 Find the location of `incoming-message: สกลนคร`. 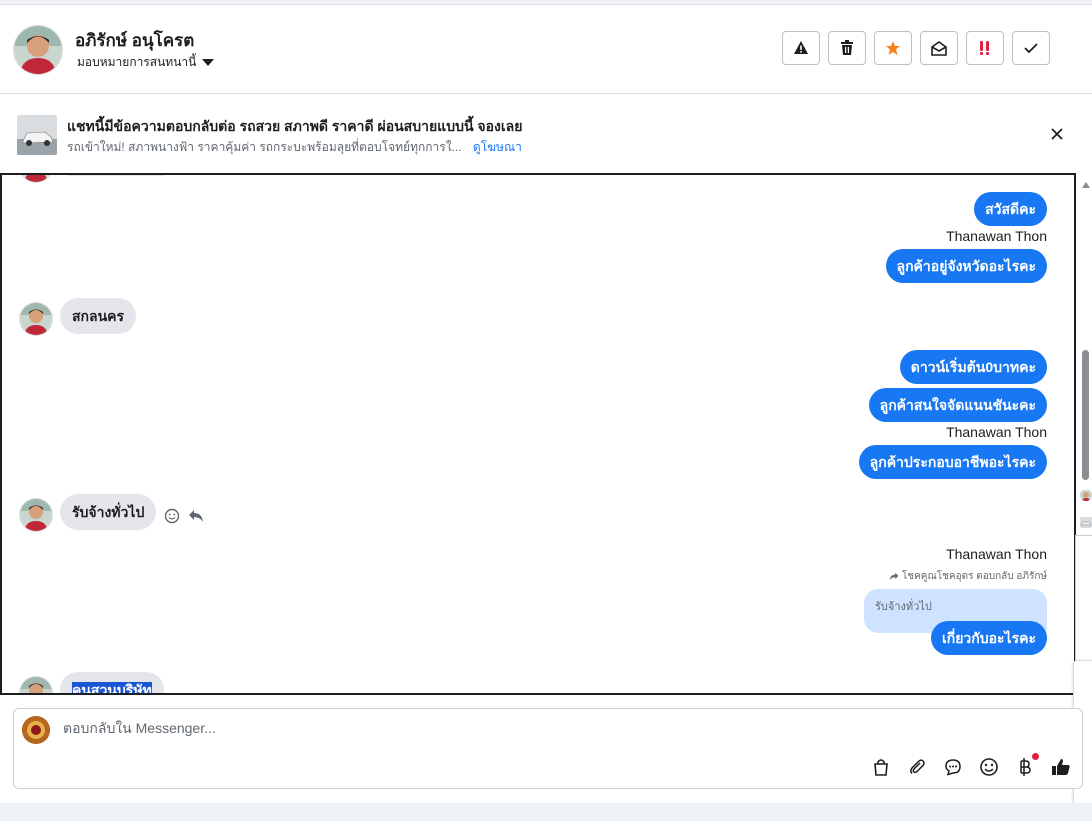

incoming-message: สกลนคร is located at coordinates (98, 316).